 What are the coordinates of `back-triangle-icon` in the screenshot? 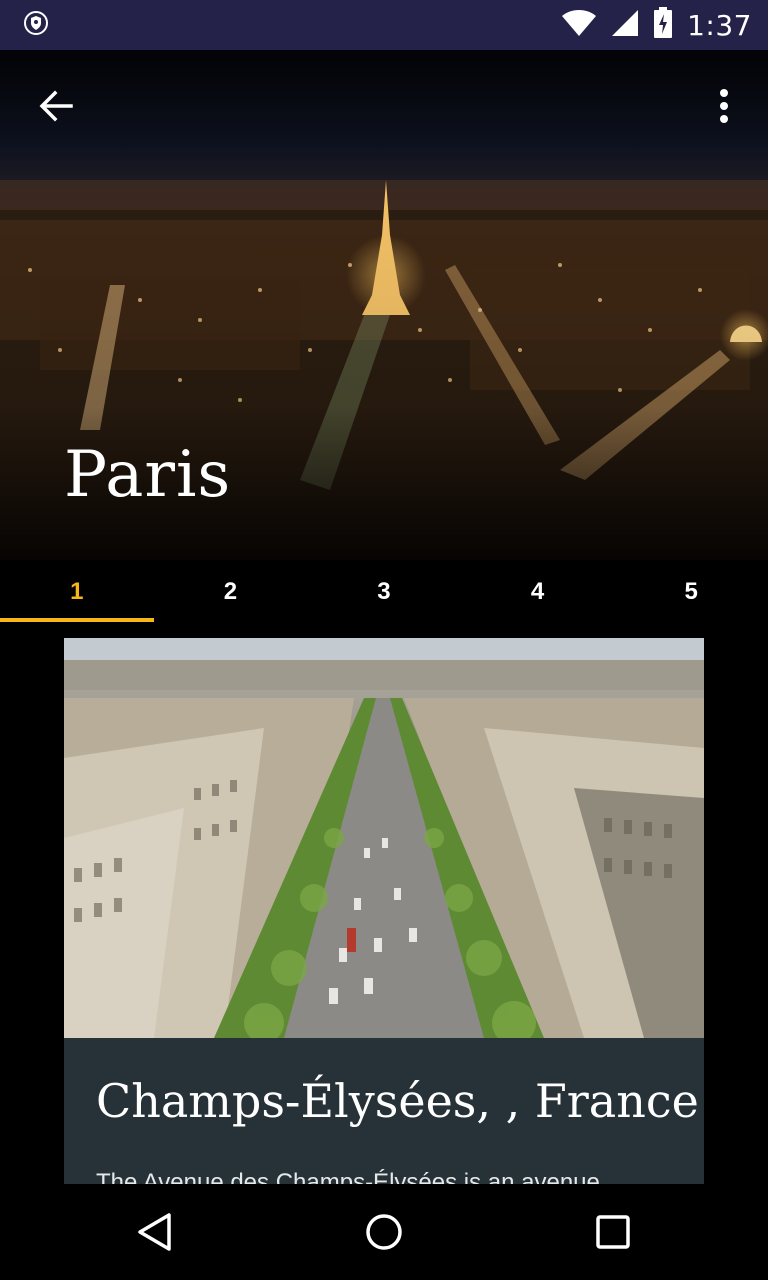 It's located at (154, 1232).